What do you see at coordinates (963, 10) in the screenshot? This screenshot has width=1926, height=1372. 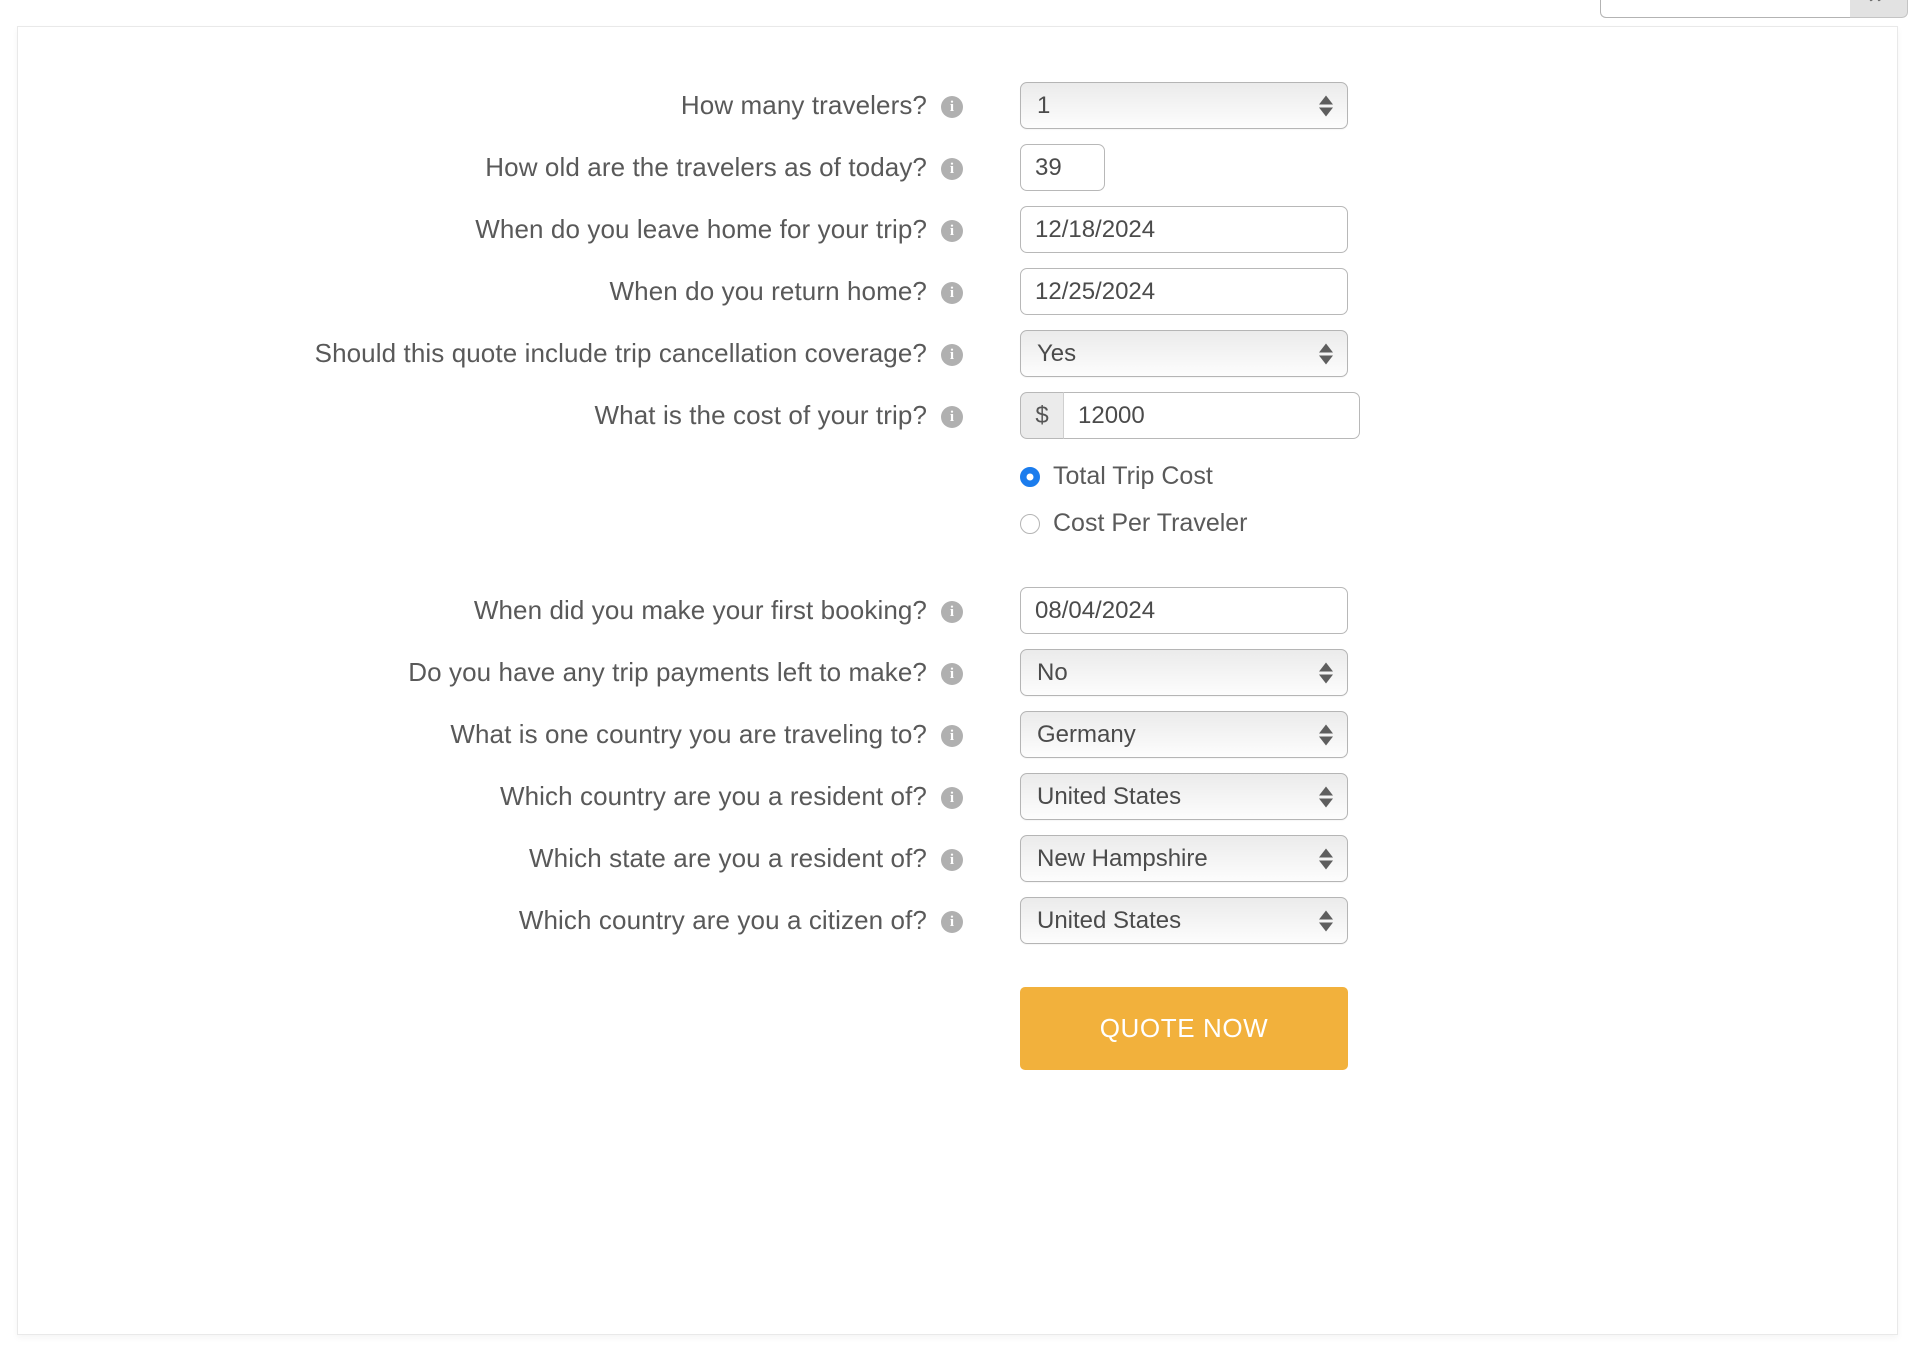 I see `top-bar-strip` at bounding box center [963, 10].